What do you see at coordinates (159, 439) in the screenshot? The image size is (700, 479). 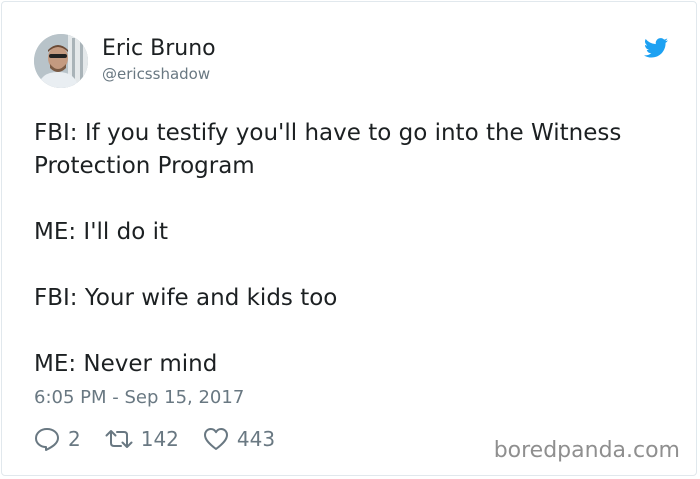 I see `retweet-count: 142` at bounding box center [159, 439].